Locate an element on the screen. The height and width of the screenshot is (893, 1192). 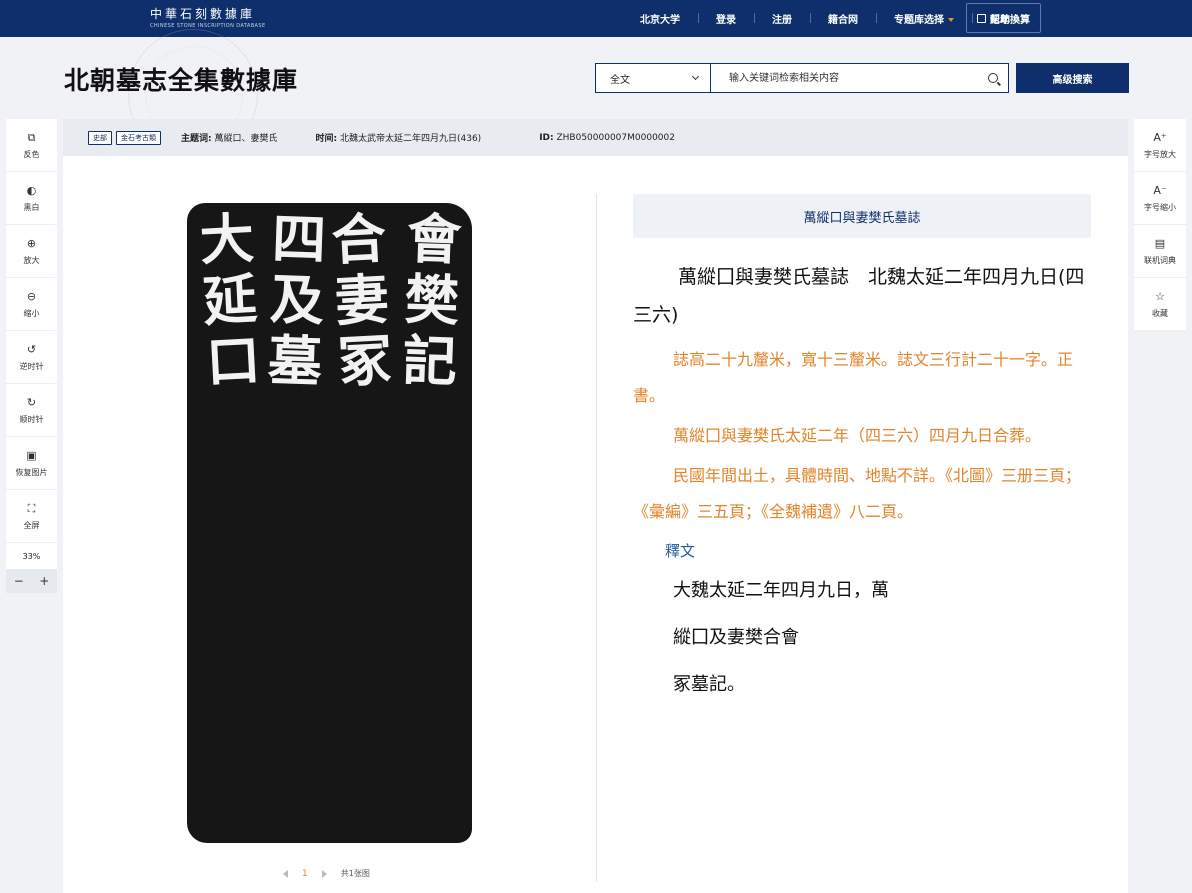
logo-en: CHINESE STONE INSCRIPTION DATABASE is located at coordinates (208, 26).